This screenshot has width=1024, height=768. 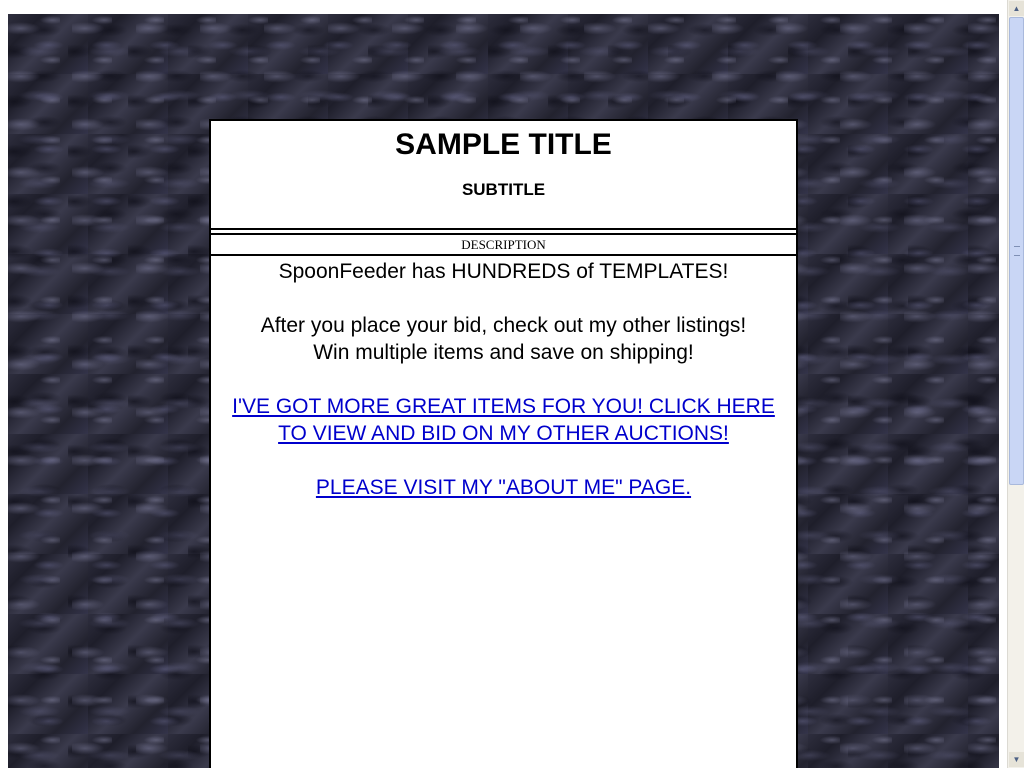 What do you see at coordinates (503, 271) in the screenshot?
I see `promo-line: SpoonFeeder has HUNDREDS of TEMPLATES!` at bounding box center [503, 271].